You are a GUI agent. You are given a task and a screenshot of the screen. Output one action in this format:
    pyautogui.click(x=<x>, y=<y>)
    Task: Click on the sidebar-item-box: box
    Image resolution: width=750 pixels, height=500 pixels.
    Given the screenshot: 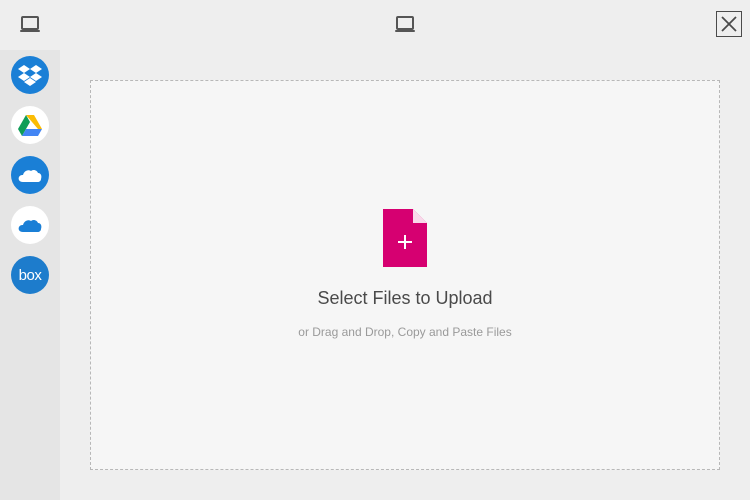 What is the action you would take?
    pyautogui.click(x=30, y=275)
    